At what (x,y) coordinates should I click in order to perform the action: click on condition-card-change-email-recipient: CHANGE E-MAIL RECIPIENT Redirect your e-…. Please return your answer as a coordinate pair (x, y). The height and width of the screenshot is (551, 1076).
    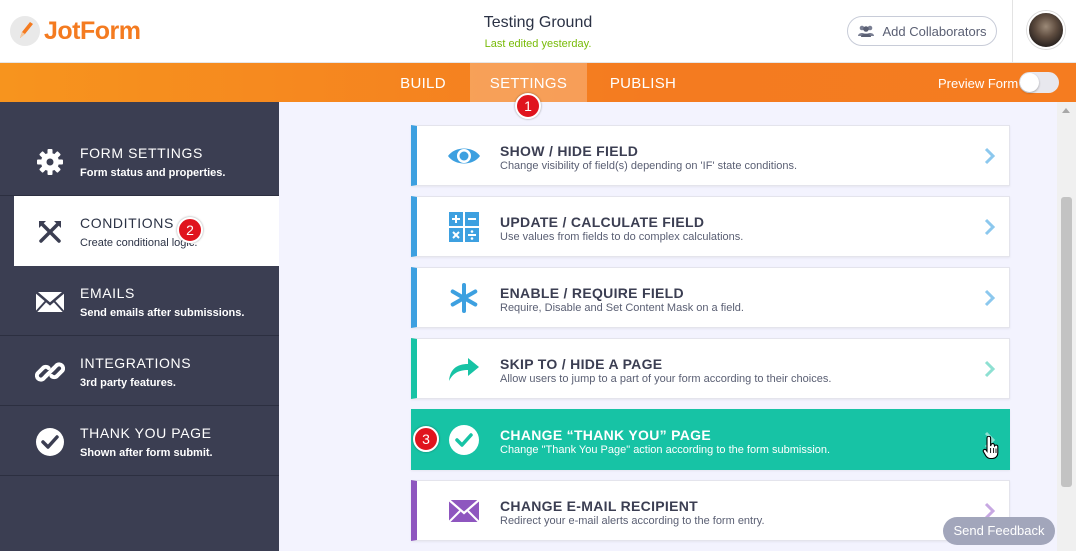
    Looking at the image, I should click on (710, 510).